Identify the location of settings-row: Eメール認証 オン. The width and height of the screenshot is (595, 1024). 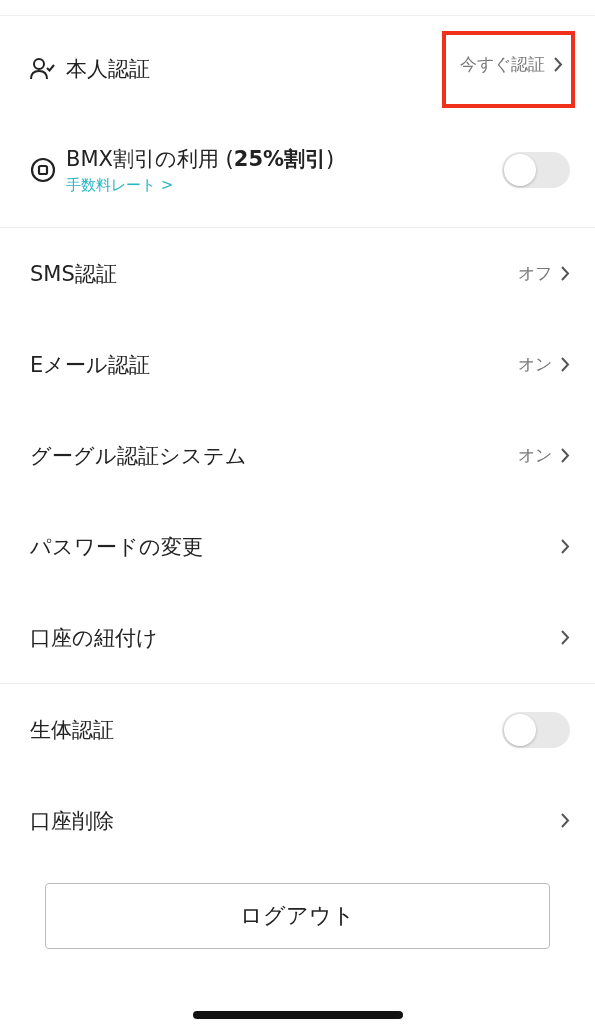
(300, 364).